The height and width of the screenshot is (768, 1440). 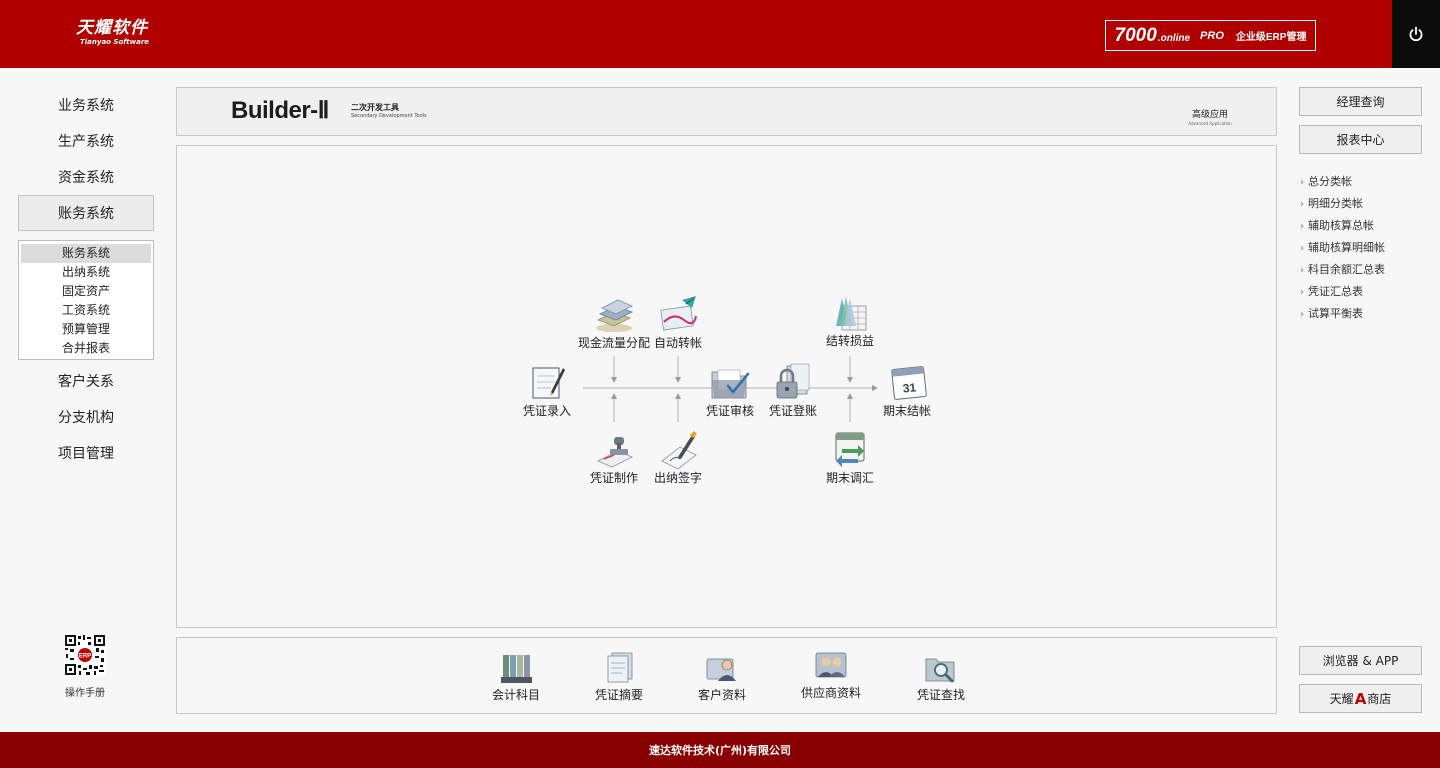 What do you see at coordinates (375, 107) in the screenshot?
I see `brand-sub-cn: 二次开发工具` at bounding box center [375, 107].